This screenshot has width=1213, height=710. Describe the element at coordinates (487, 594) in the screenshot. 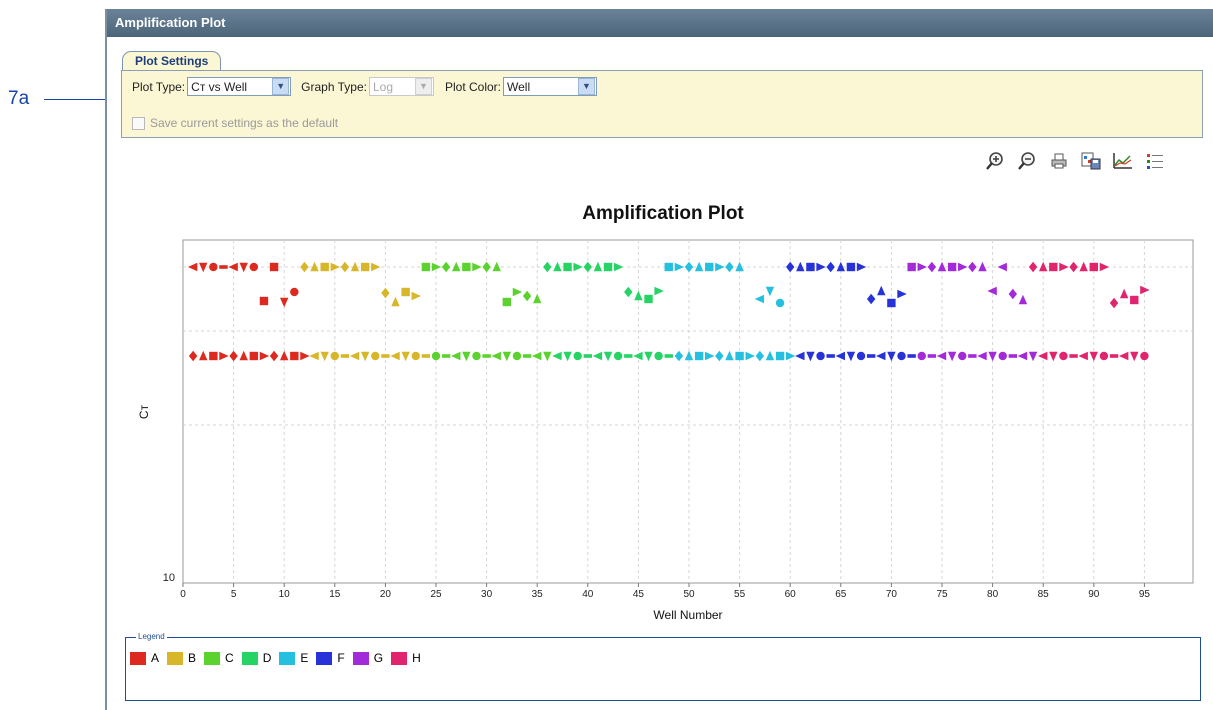

I see `x-tick-label: 30` at that location.